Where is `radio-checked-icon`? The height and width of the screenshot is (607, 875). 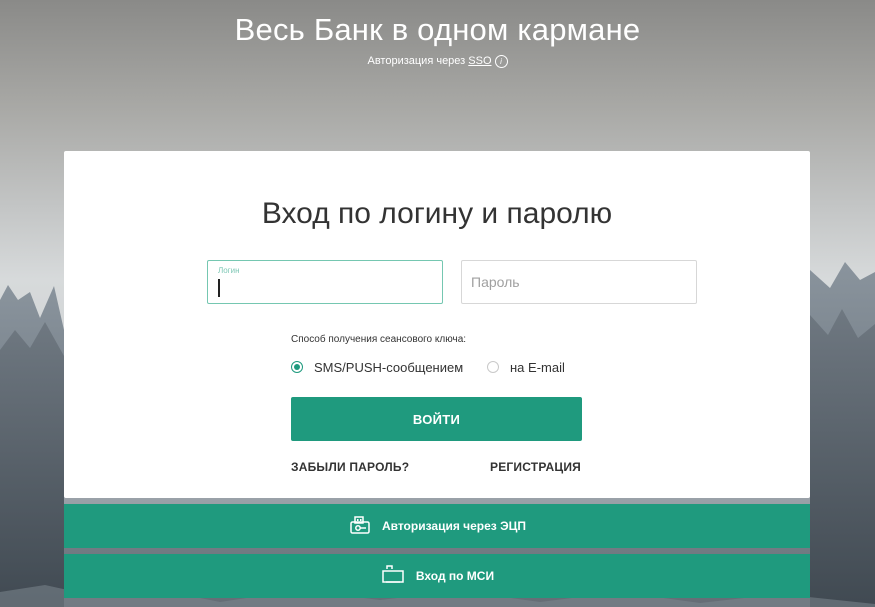
radio-checked-icon is located at coordinates (297, 367).